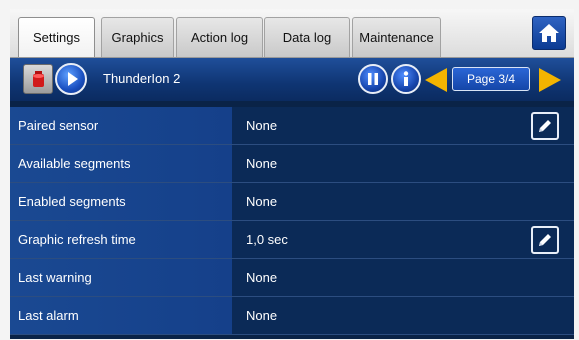 This screenshot has height=340, width=579. I want to click on setting-value: 1,0 sec, so click(267, 239).